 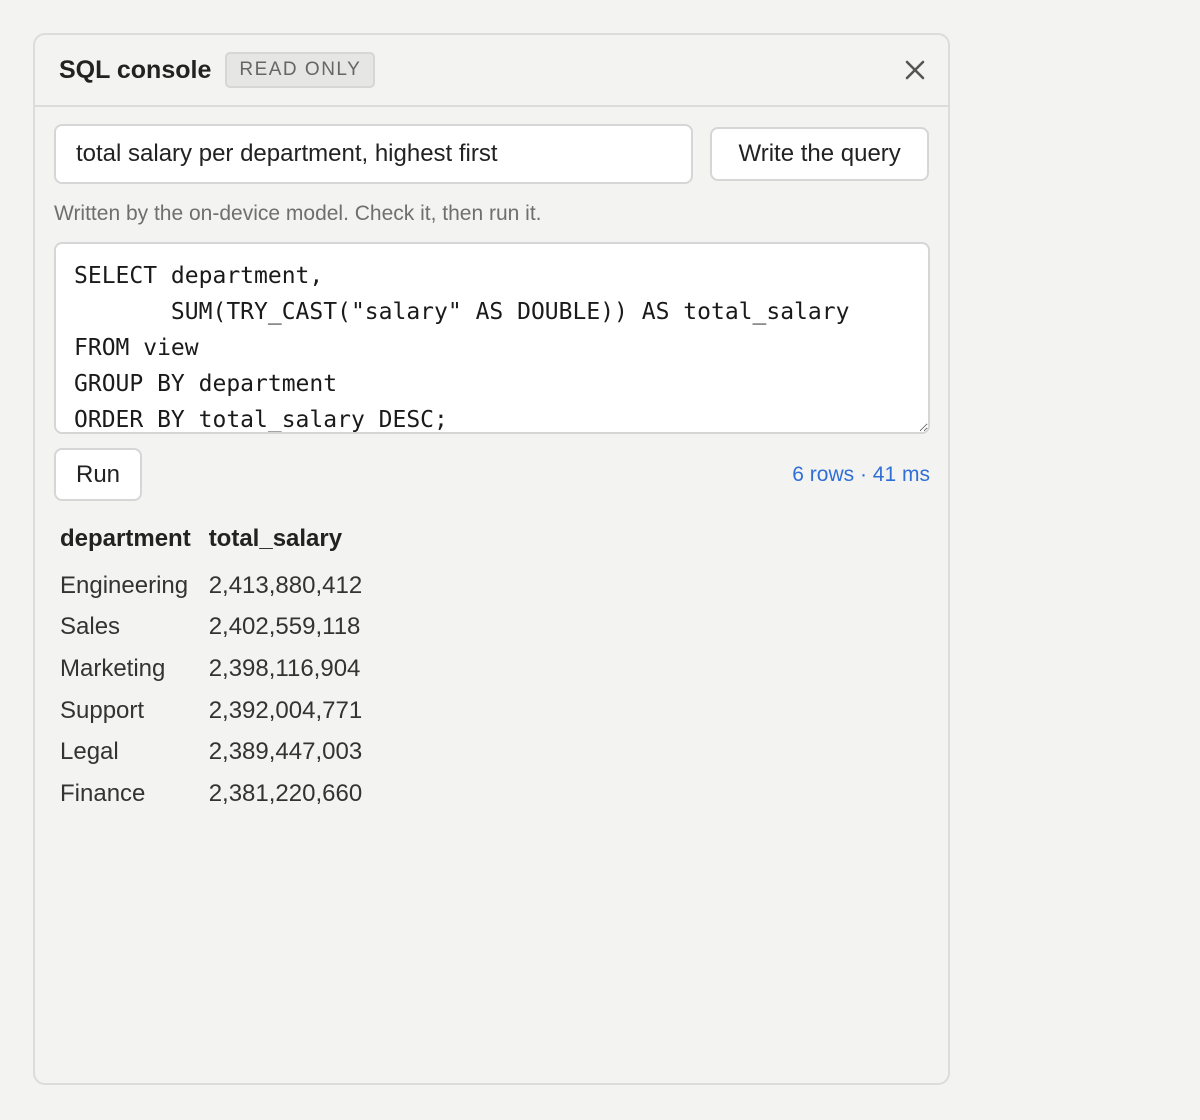 I want to click on prompt-input, so click(x=374, y=154).